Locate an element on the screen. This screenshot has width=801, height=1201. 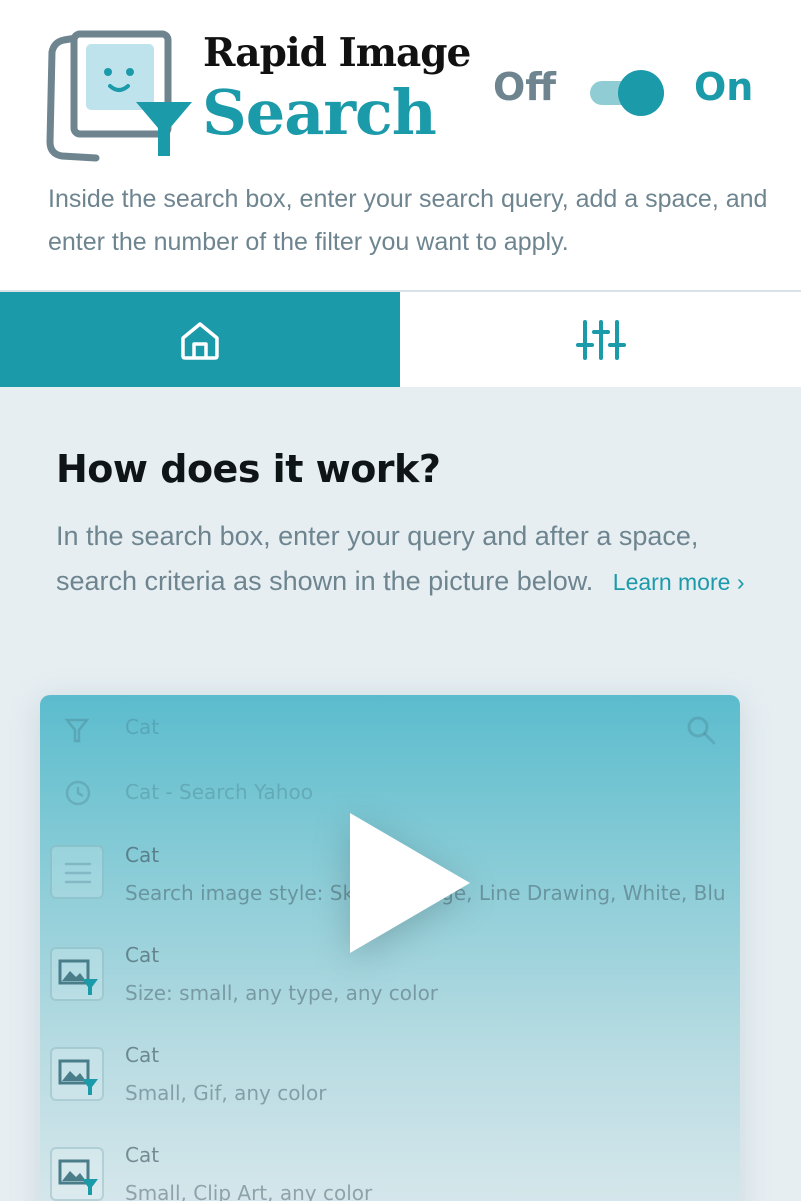
tab-filters is located at coordinates (600, 339).